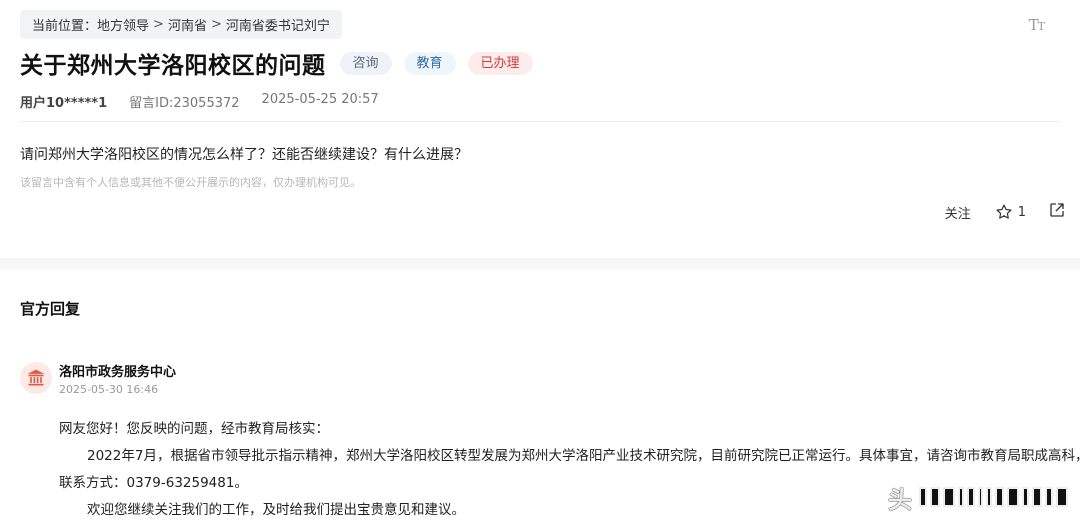 The width and height of the screenshot is (1080, 524). What do you see at coordinates (123, 24) in the screenshot?
I see `breadcrumb-item-leaders: 地方领导` at bounding box center [123, 24].